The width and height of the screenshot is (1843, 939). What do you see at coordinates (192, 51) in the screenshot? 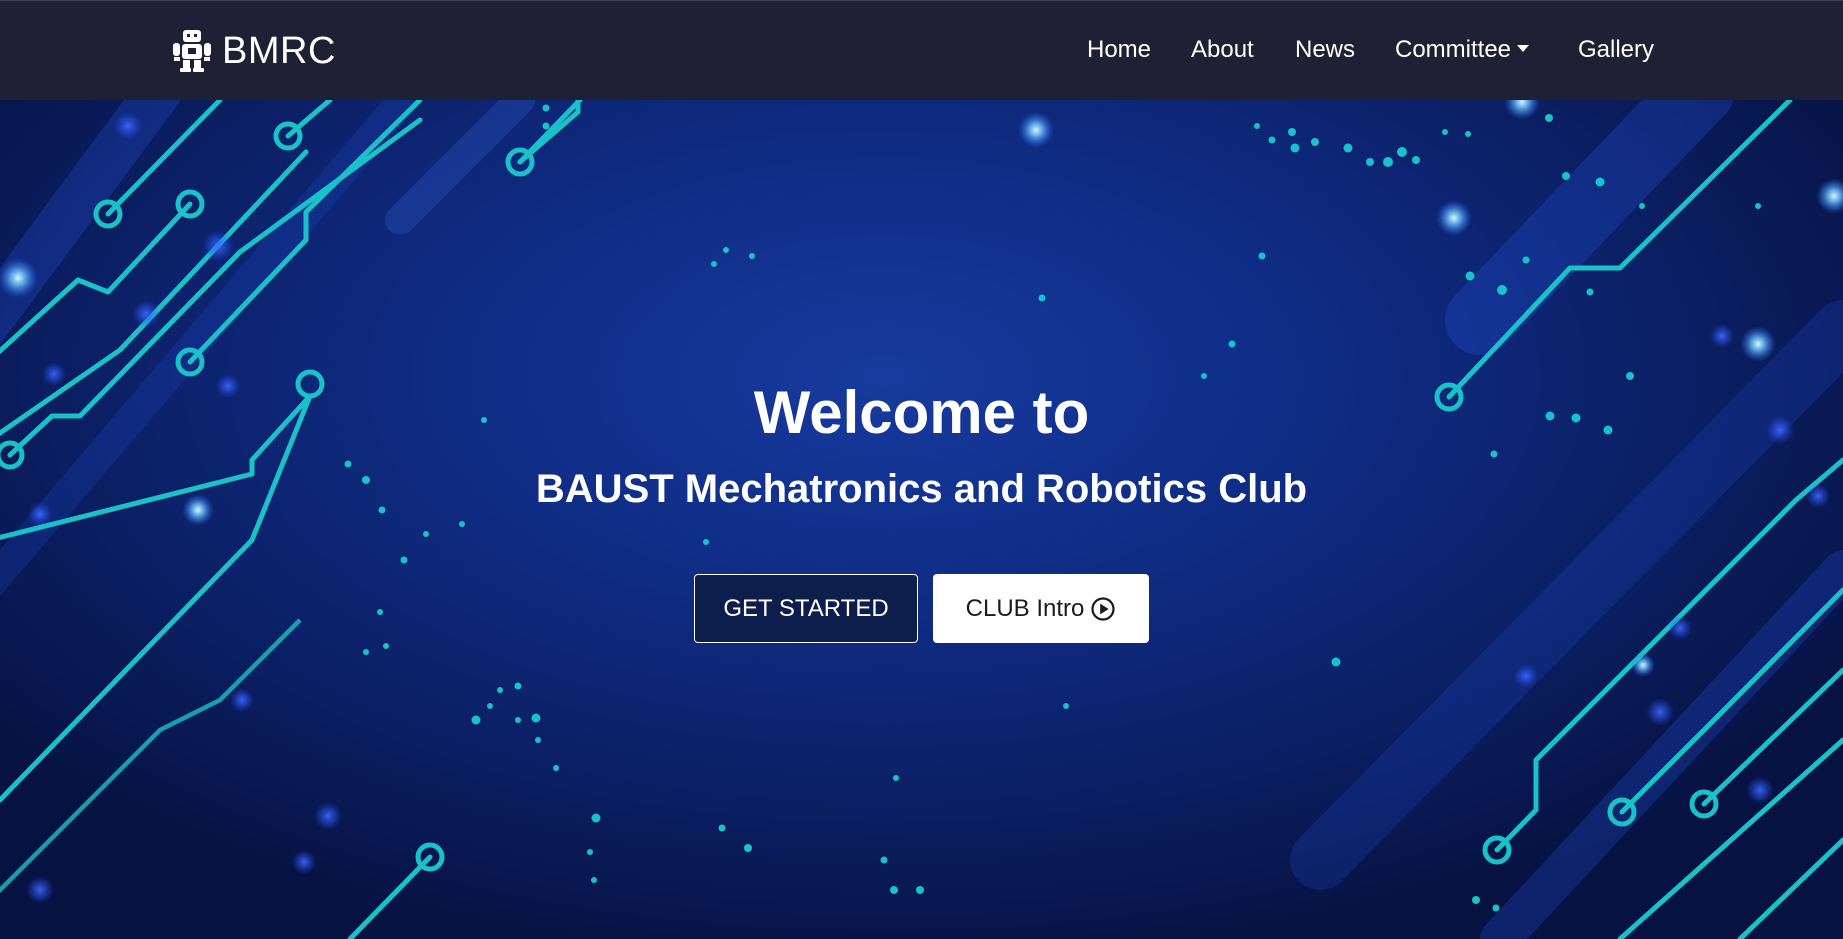
I see `robot-icon` at bounding box center [192, 51].